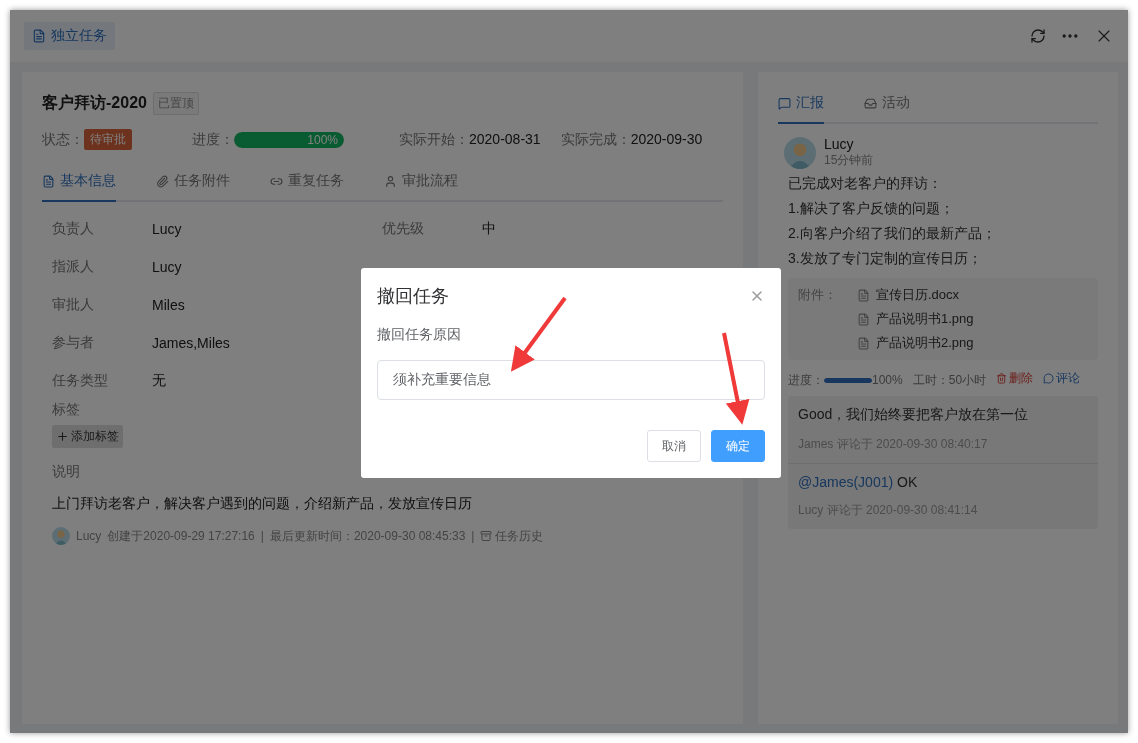 This screenshot has height=743, width=1138. What do you see at coordinates (489, 228) in the screenshot?
I see `field-value: 中` at bounding box center [489, 228].